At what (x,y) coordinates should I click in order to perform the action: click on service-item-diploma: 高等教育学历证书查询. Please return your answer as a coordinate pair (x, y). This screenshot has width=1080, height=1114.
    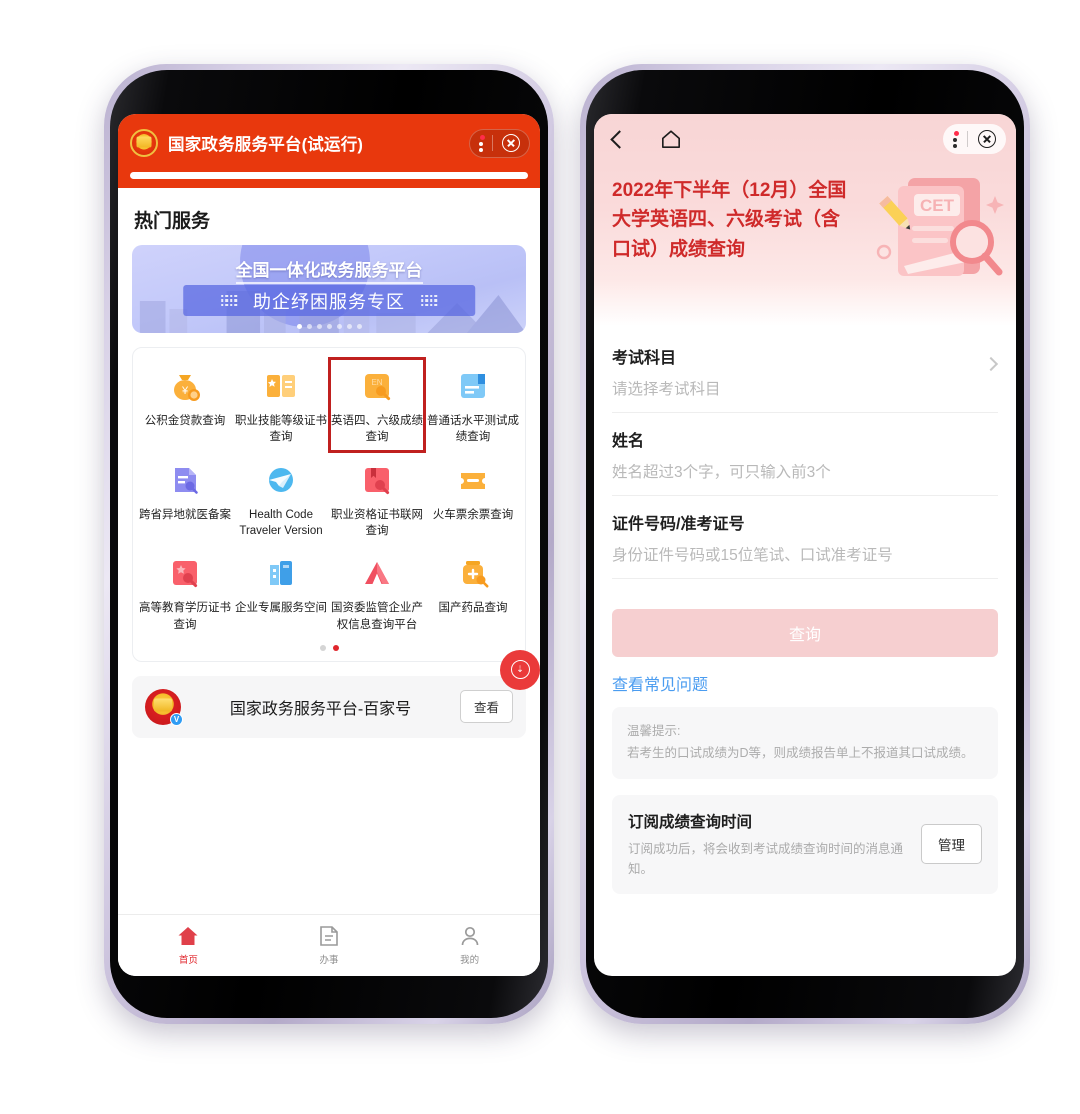
    Looking at the image, I should click on (185, 592).